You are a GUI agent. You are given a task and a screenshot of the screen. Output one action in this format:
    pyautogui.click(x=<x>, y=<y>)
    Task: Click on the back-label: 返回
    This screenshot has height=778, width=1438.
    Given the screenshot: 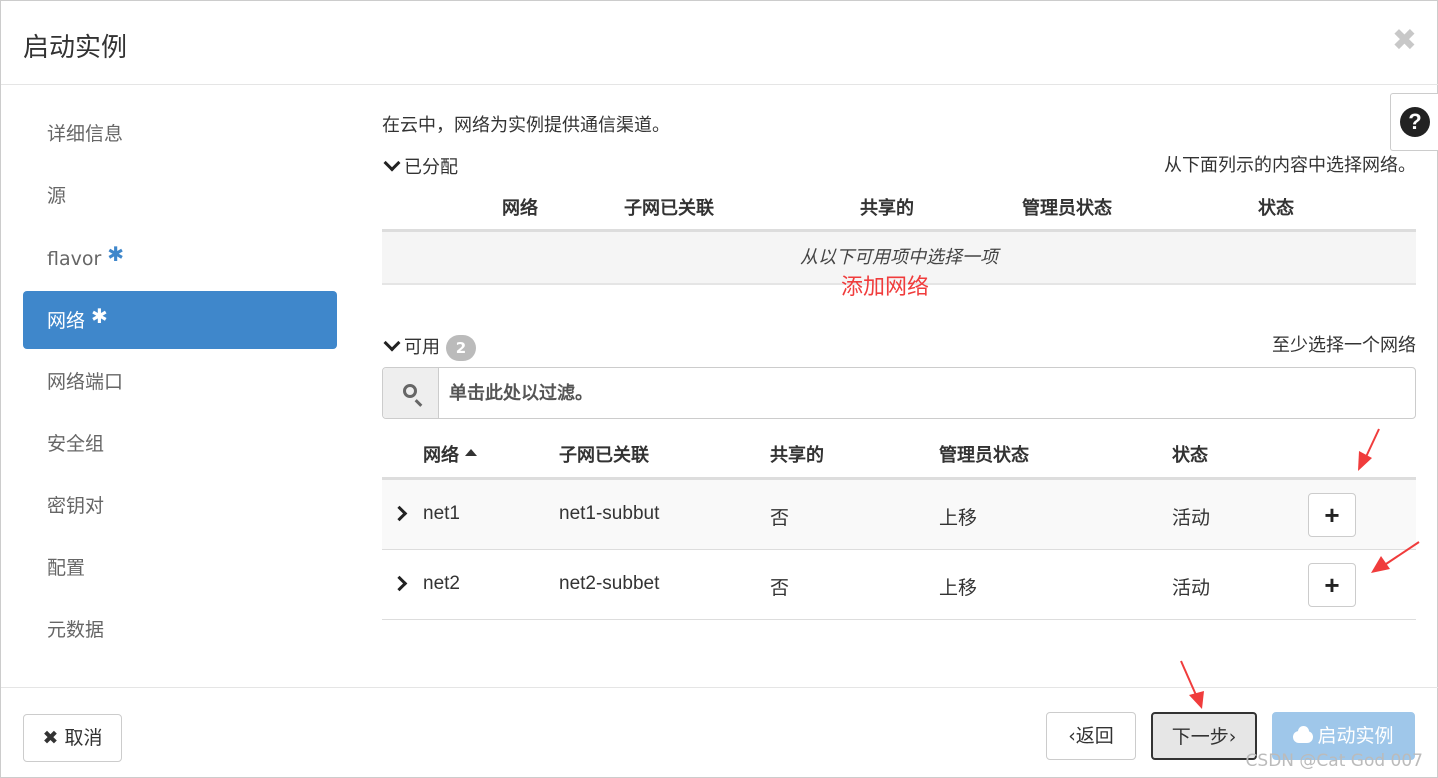 What is the action you would take?
    pyautogui.click(x=1094, y=736)
    